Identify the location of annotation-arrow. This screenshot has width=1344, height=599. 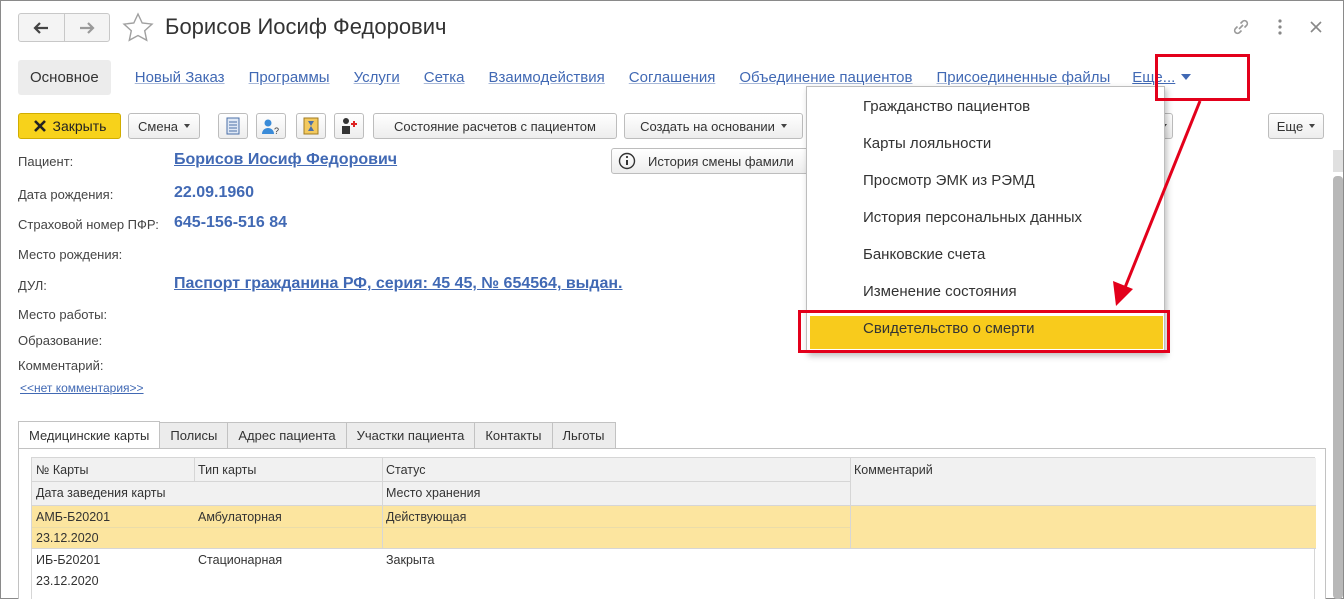
(1157, 203).